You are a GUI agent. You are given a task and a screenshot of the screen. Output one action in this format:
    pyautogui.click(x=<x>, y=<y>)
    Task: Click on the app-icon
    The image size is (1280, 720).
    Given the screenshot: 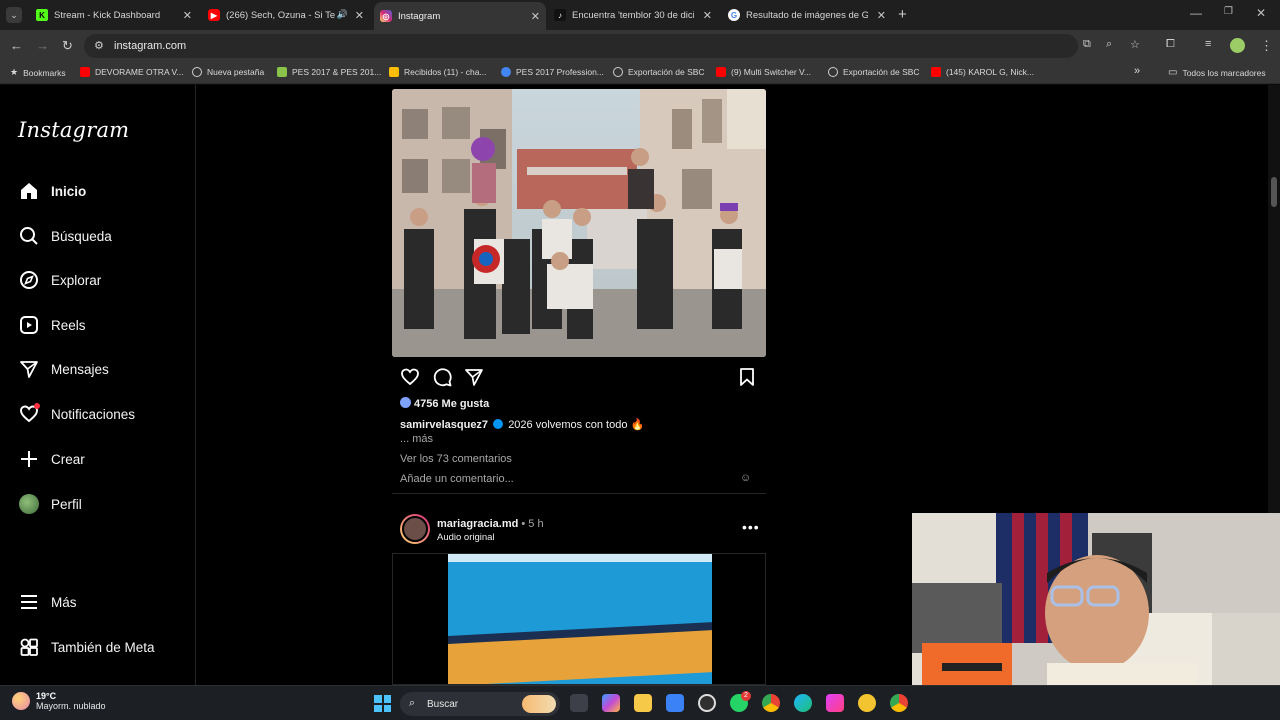 What is the action you would take?
    pyautogui.click(x=835, y=703)
    